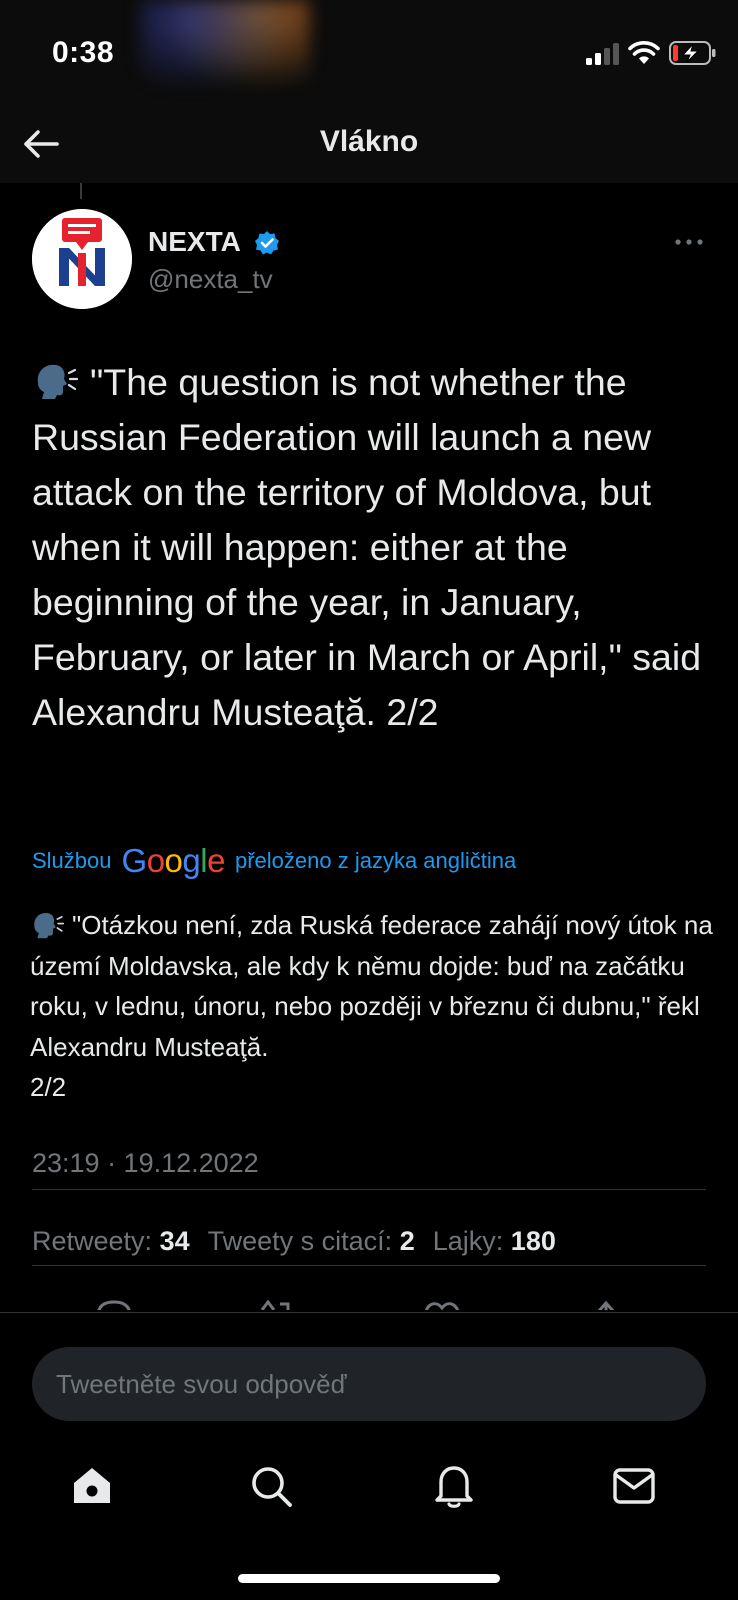 The image size is (738, 1600). I want to click on home-icon, so click(92, 1485).